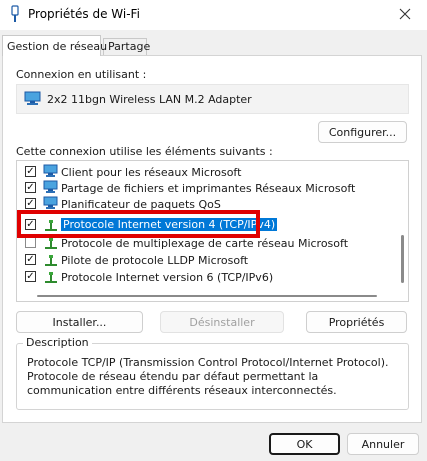 This screenshot has width=427, height=461. Describe the element at coordinates (81, 74) in the screenshot. I see `connection-label: Connexion en utilisant :` at that location.